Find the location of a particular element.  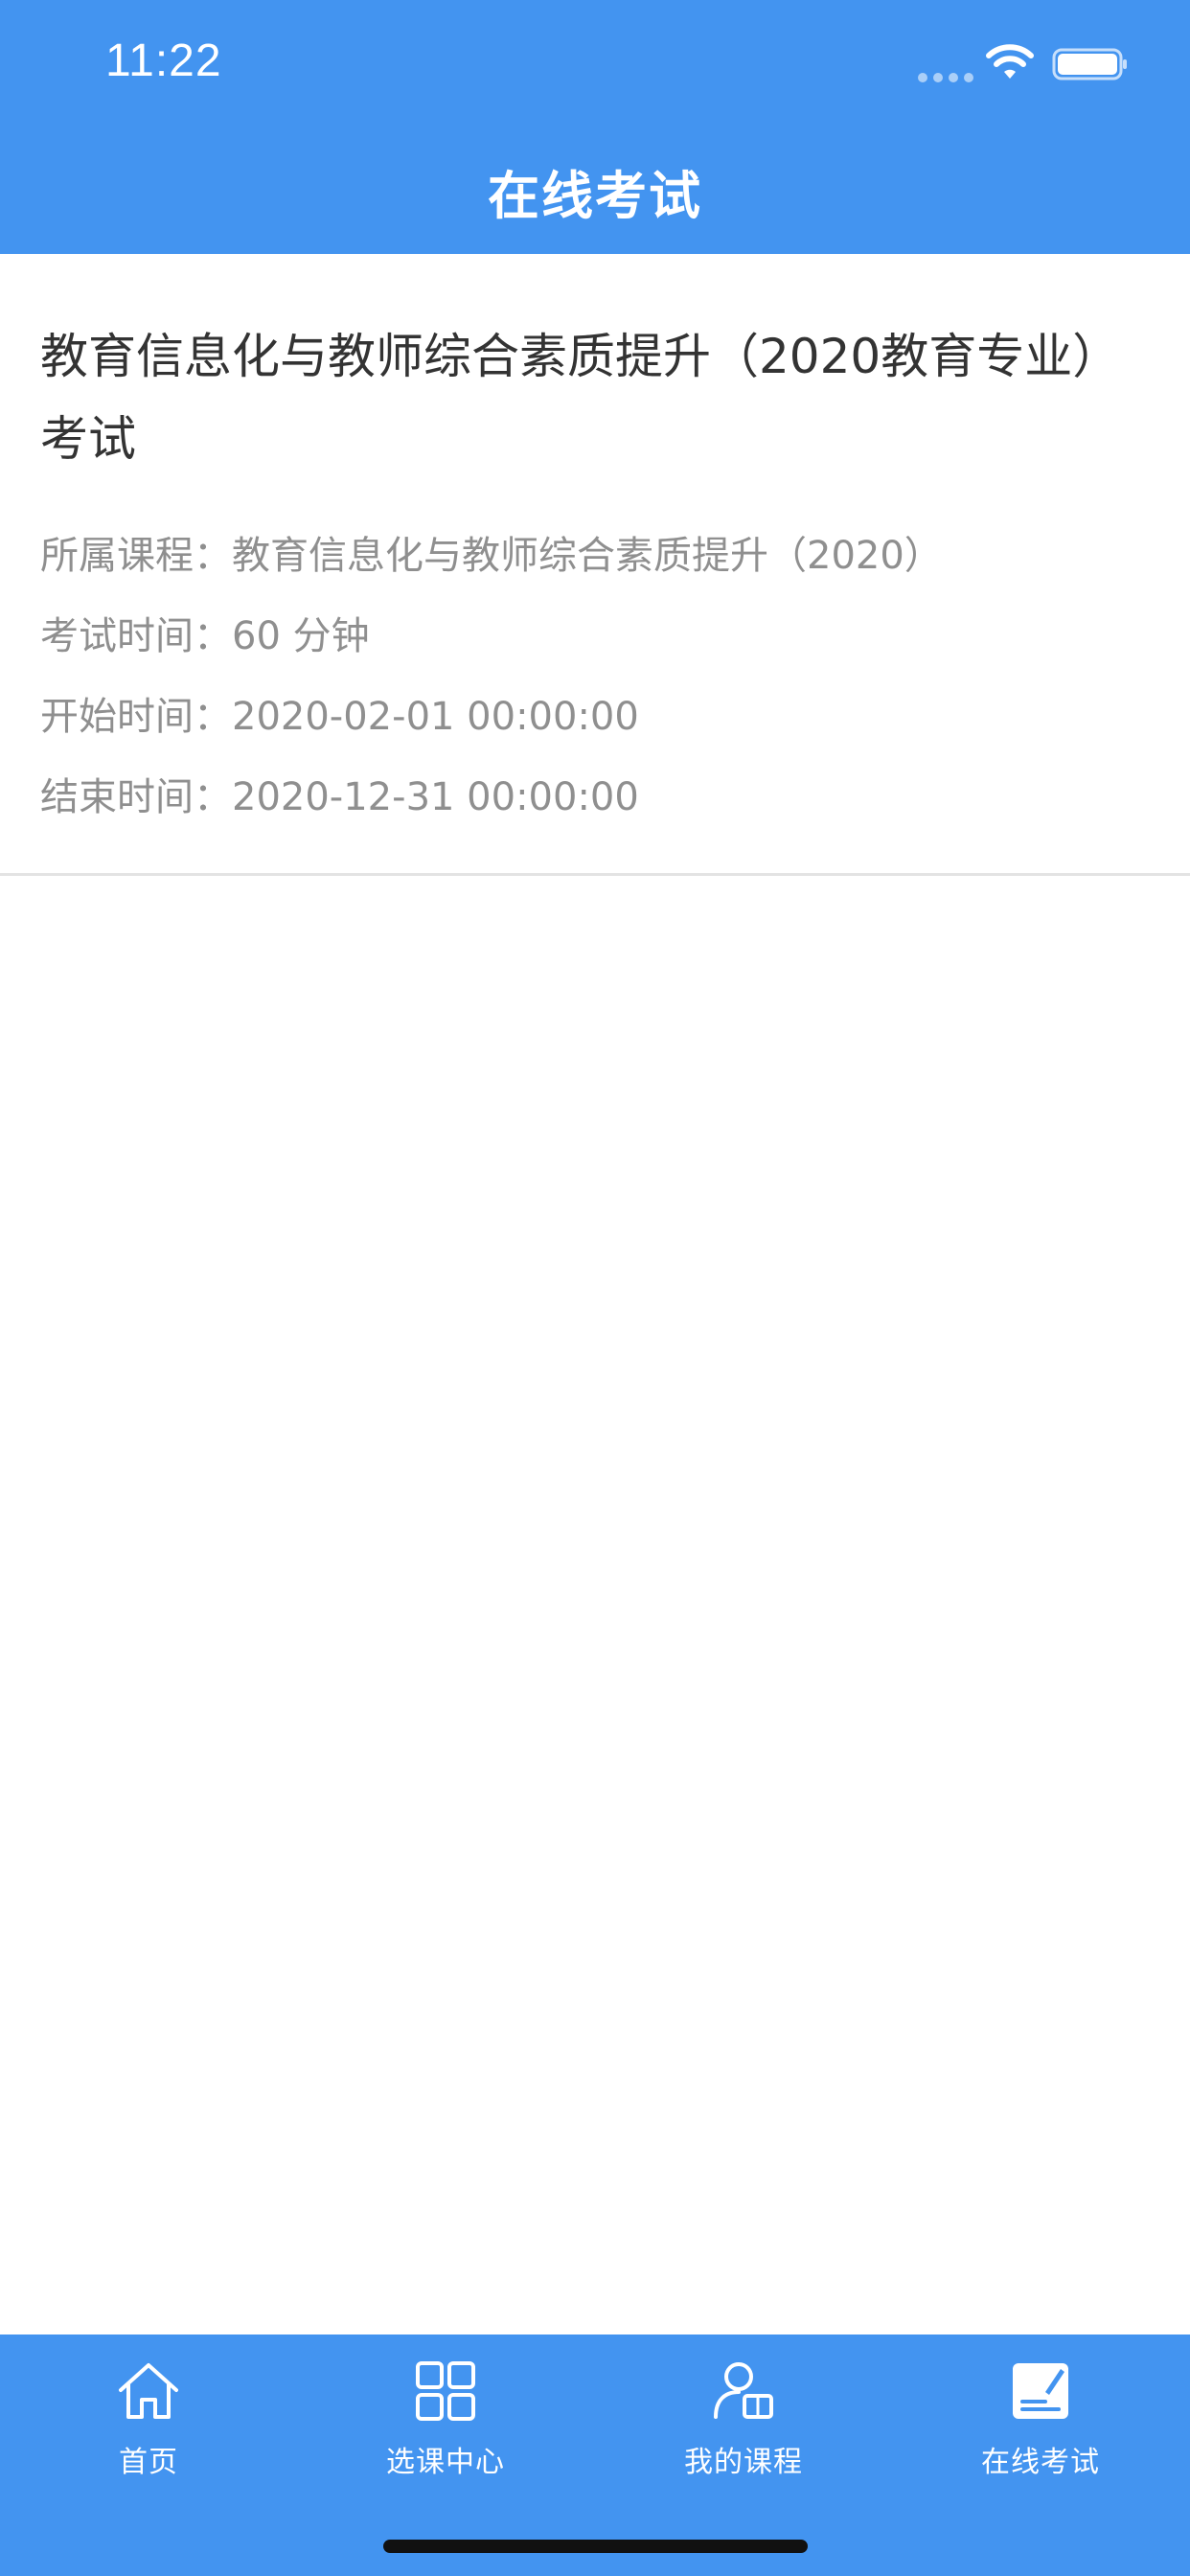

duration-row: 考试时间：60 分钟 is located at coordinates (205, 632).